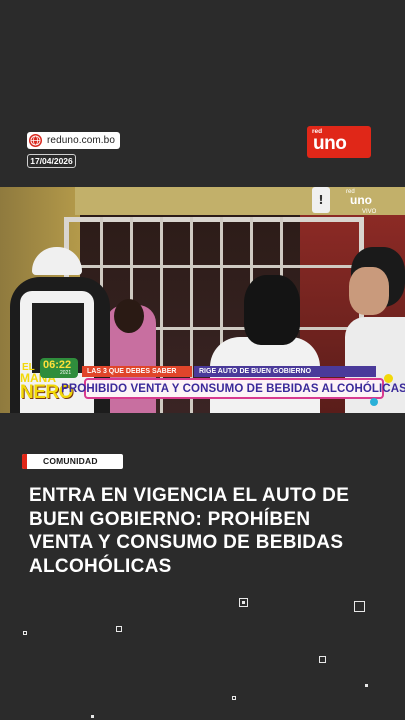 The width and height of the screenshot is (405, 720). I want to click on brand-logo-main: uno, so click(330, 143).